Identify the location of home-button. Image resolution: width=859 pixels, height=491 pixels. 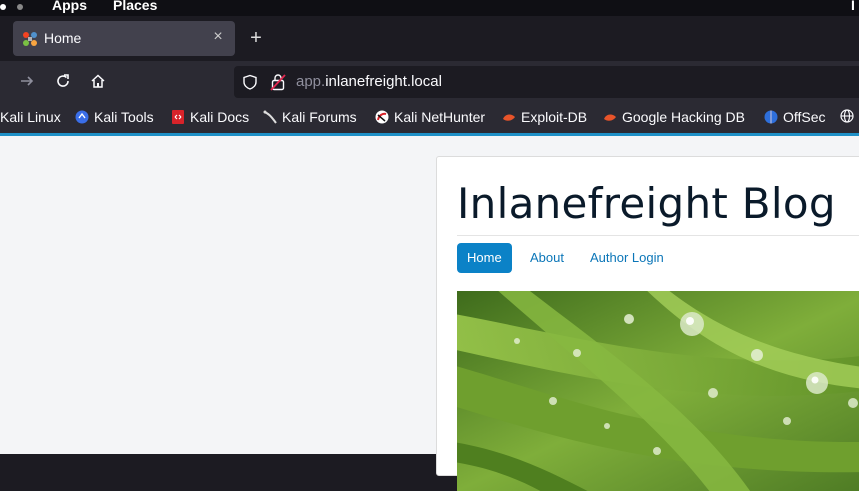
(98, 82).